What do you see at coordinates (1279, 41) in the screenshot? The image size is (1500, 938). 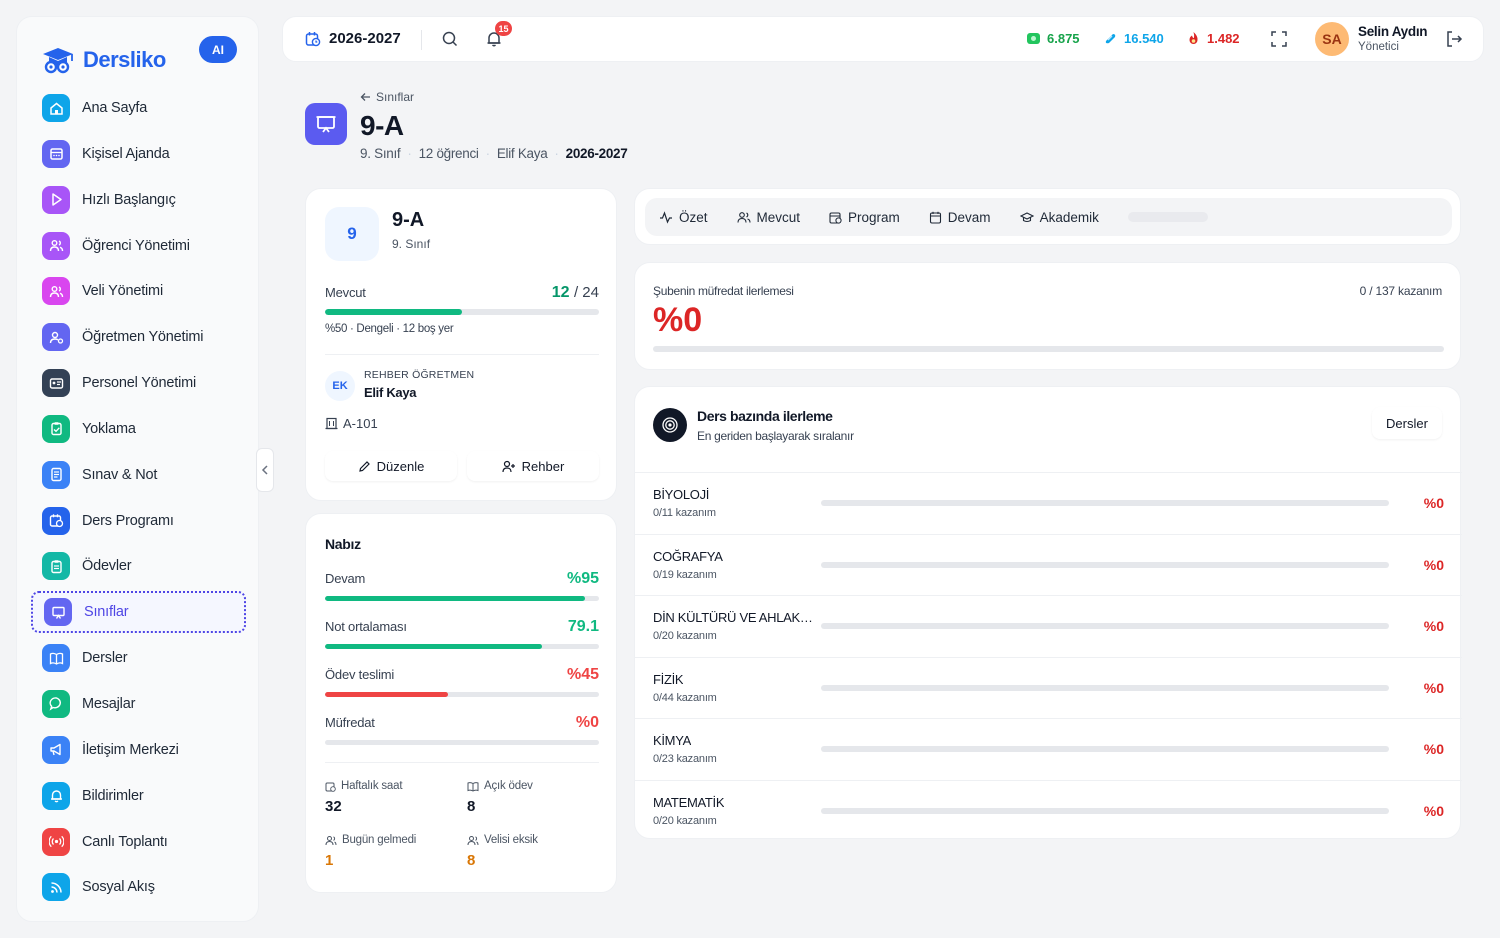 I see `fullscreen-button` at bounding box center [1279, 41].